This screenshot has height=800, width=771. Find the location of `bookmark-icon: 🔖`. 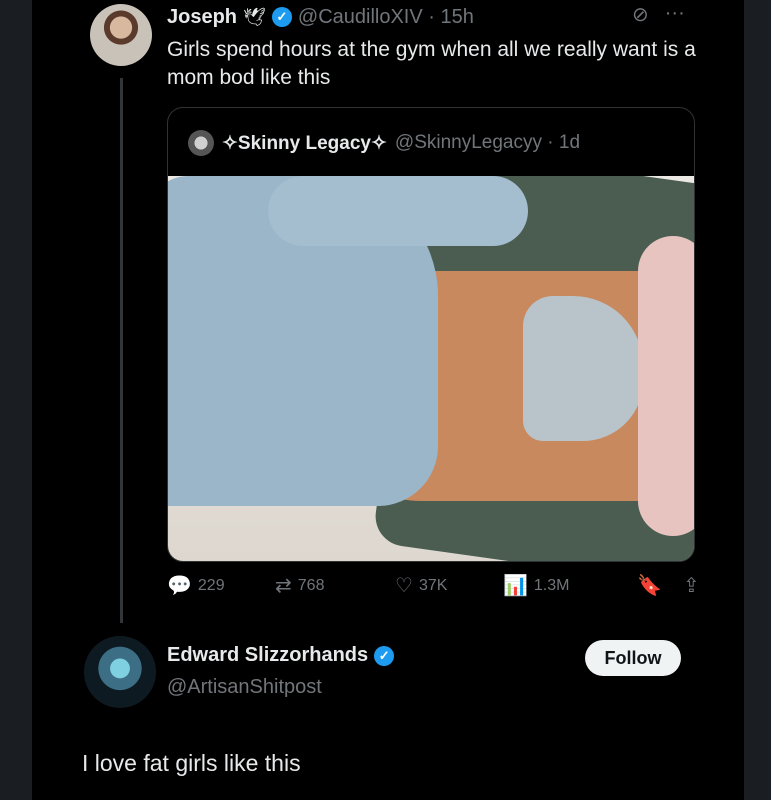

bookmark-icon: 🔖 is located at coordinates (649, 586).